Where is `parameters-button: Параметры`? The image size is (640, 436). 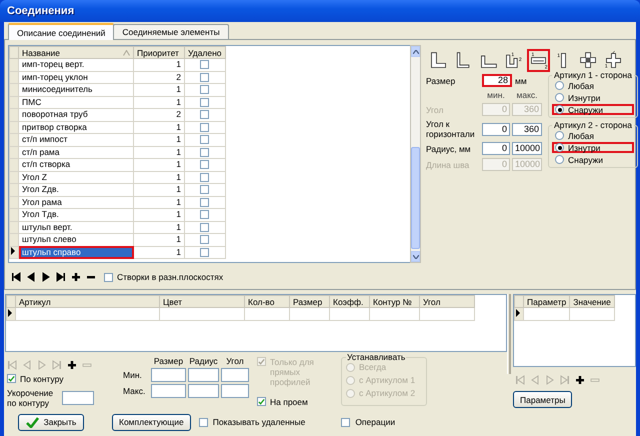 parameters-button: Параметры is located at coordinates (542, 399).